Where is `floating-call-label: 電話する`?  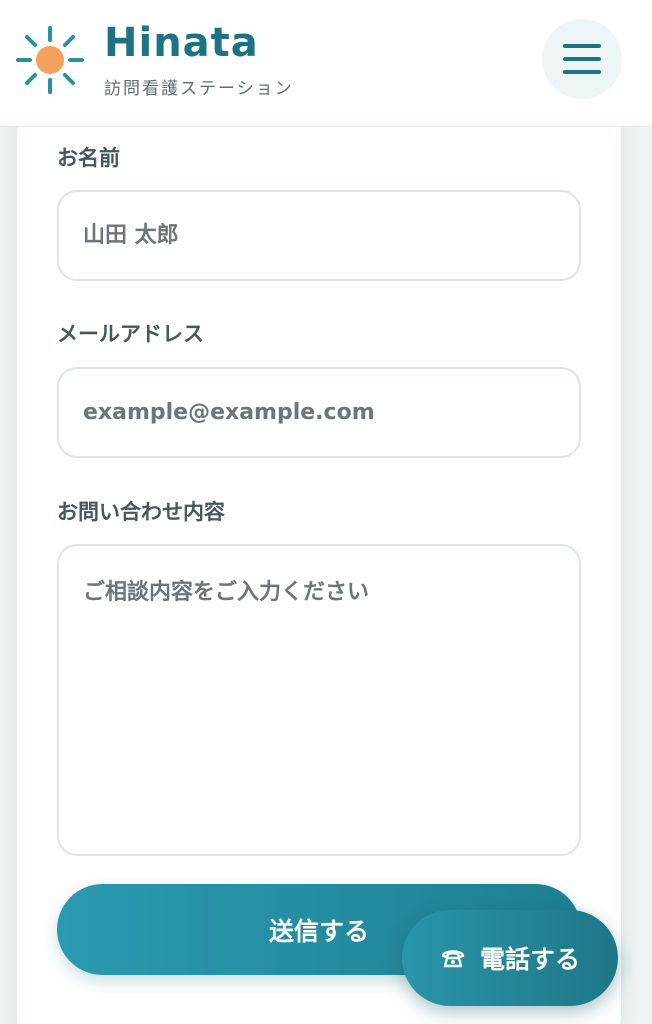 floating-call-label: 電話する is located at coordinates (529, 959).